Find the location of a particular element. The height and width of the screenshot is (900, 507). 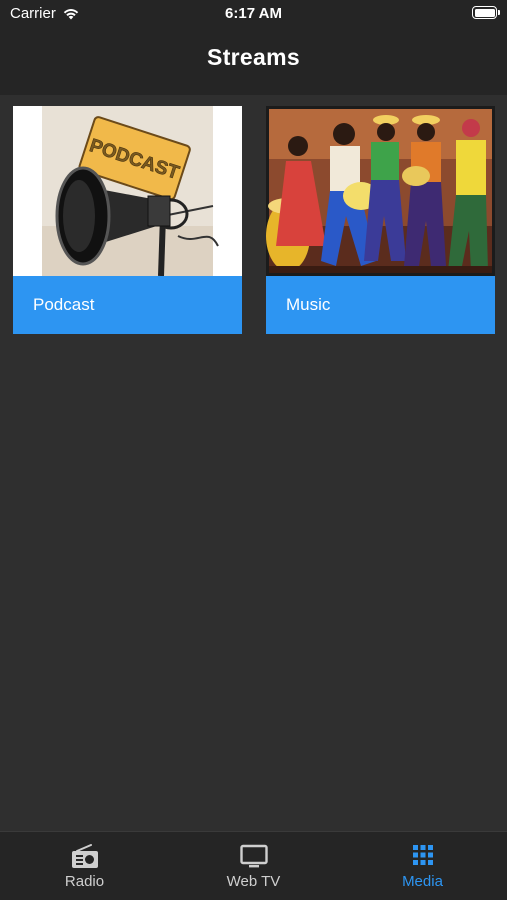

stream-card-podcast: PODCAST Podcast is located at coordinates (127, 220).